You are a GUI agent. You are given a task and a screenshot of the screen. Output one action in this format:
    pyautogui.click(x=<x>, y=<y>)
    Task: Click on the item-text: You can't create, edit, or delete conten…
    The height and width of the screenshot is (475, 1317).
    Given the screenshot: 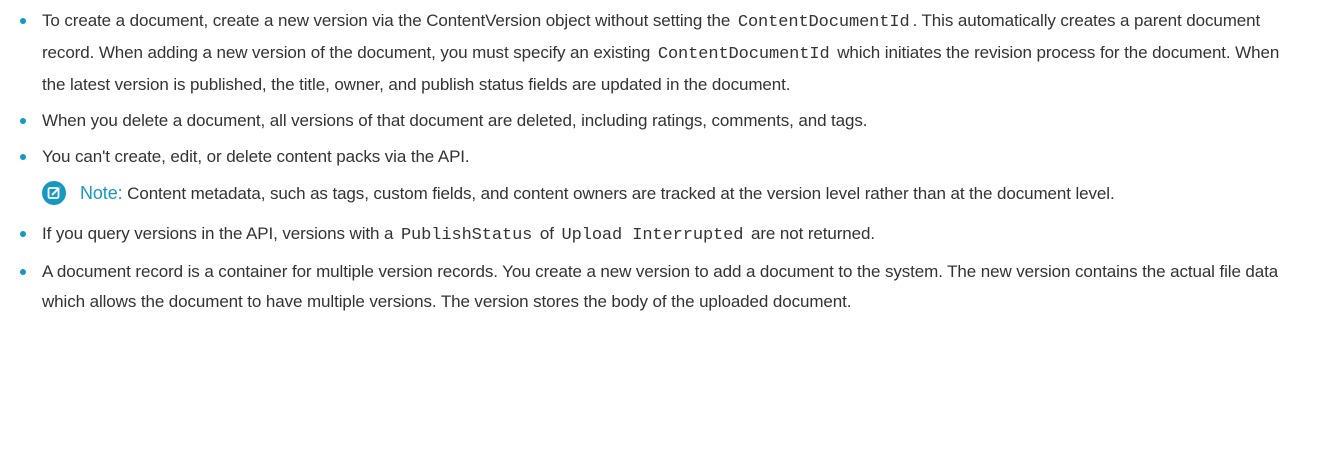 What is the action you would take?
    pyautogui.click(x=256, y=156)
    